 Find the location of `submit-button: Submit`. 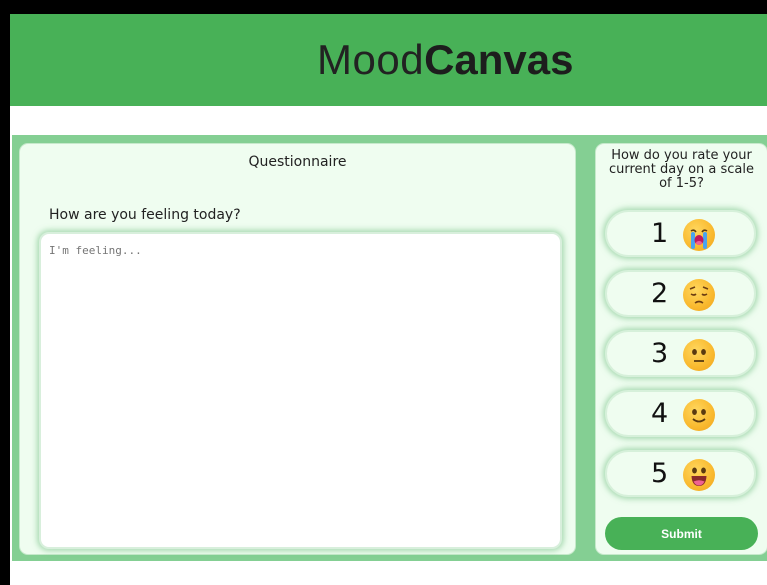

submit-button: Submit is located at coordinates (681, 533).